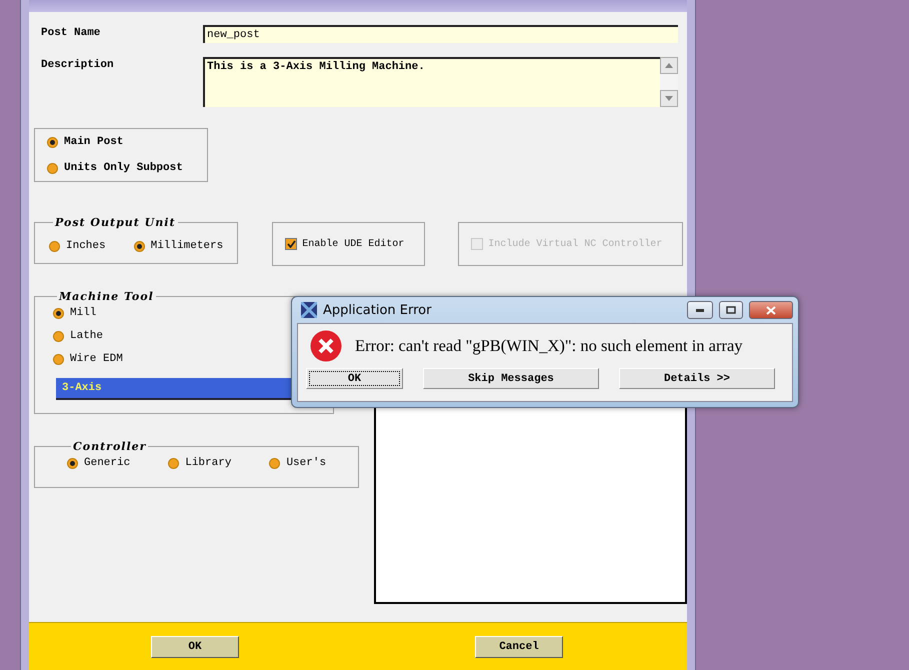  Describe the element at coordinates (344, 244) in the screenshot. I see `checkbox-option: Enable UDE Editor` at that location.